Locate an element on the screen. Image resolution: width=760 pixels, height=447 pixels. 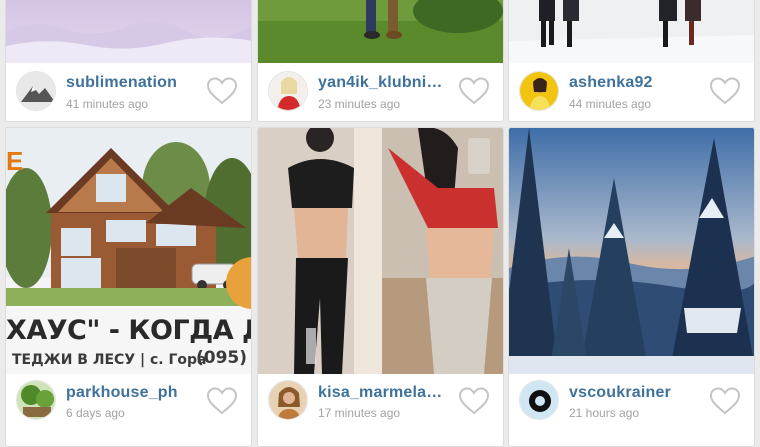
post-meta: yan4ik_klubni… 23 minutes ago is located at coordinates (380, 91).